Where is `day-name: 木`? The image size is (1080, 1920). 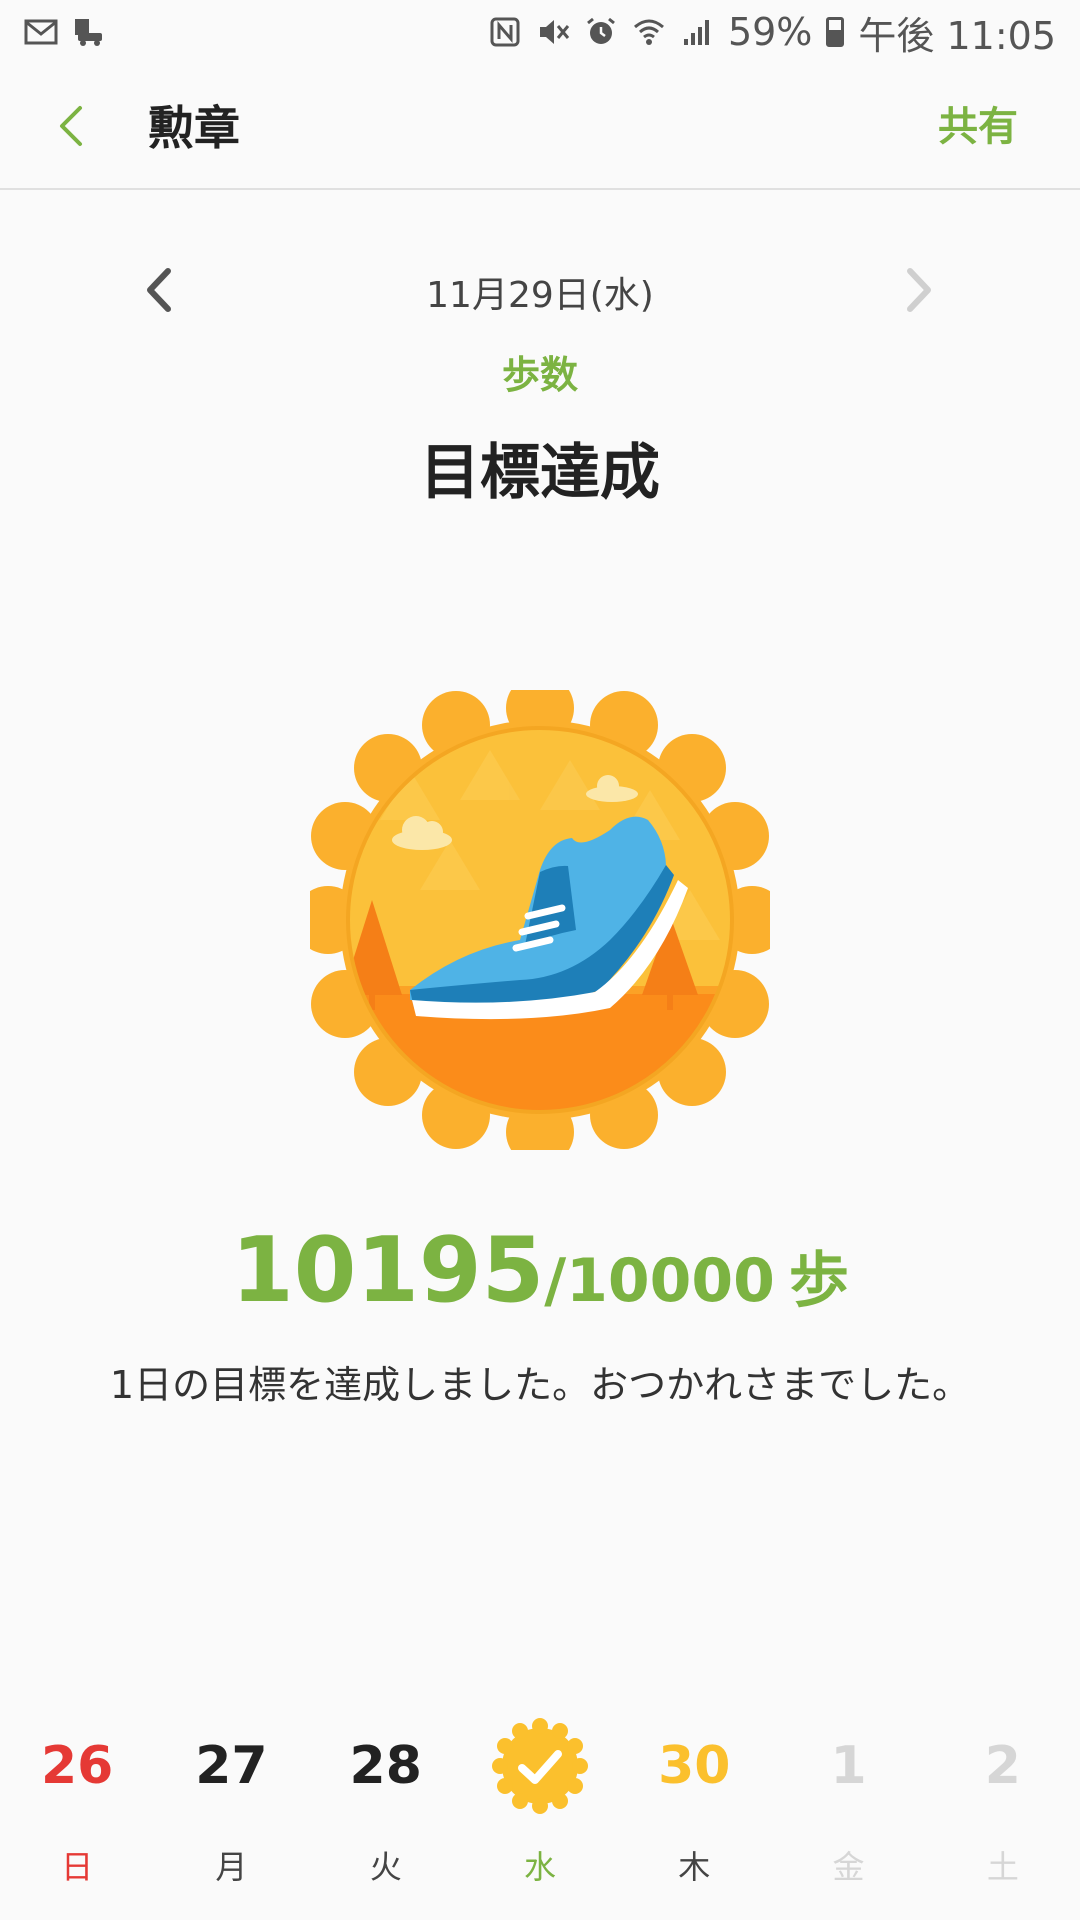
day-name: 木 is located at coordinates (694, 1867).